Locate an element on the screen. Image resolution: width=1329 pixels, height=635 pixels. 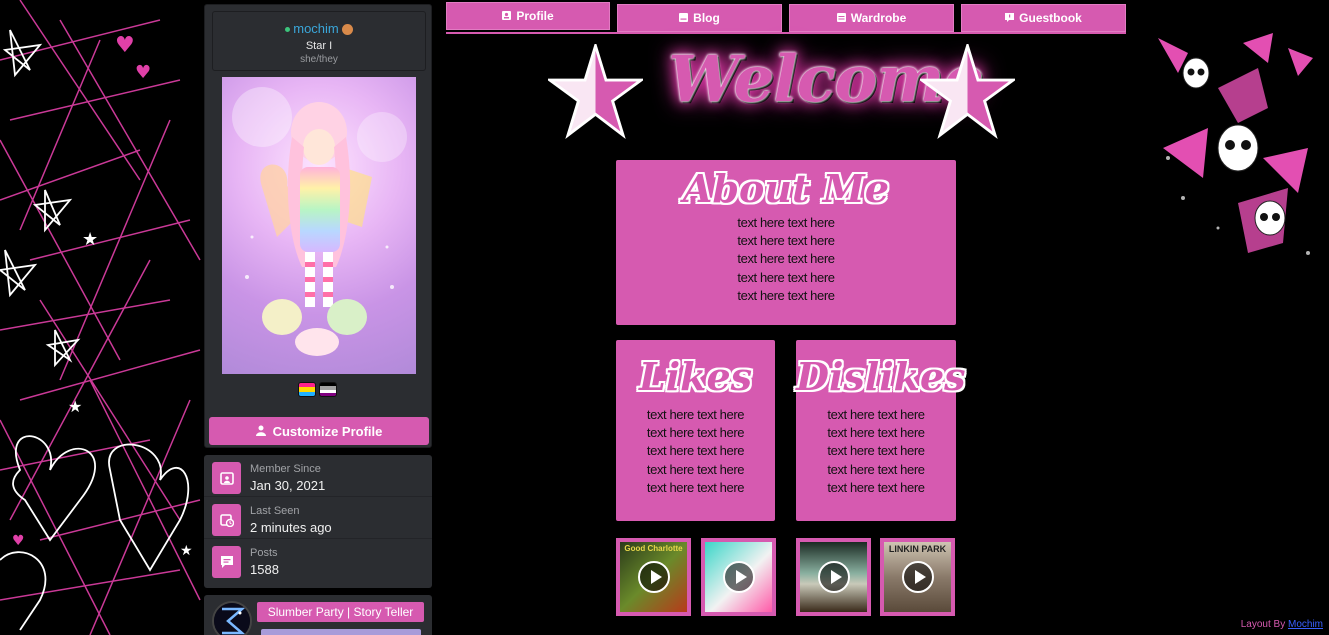
pansexual-flag-icon is located at coordinates (307, 389).